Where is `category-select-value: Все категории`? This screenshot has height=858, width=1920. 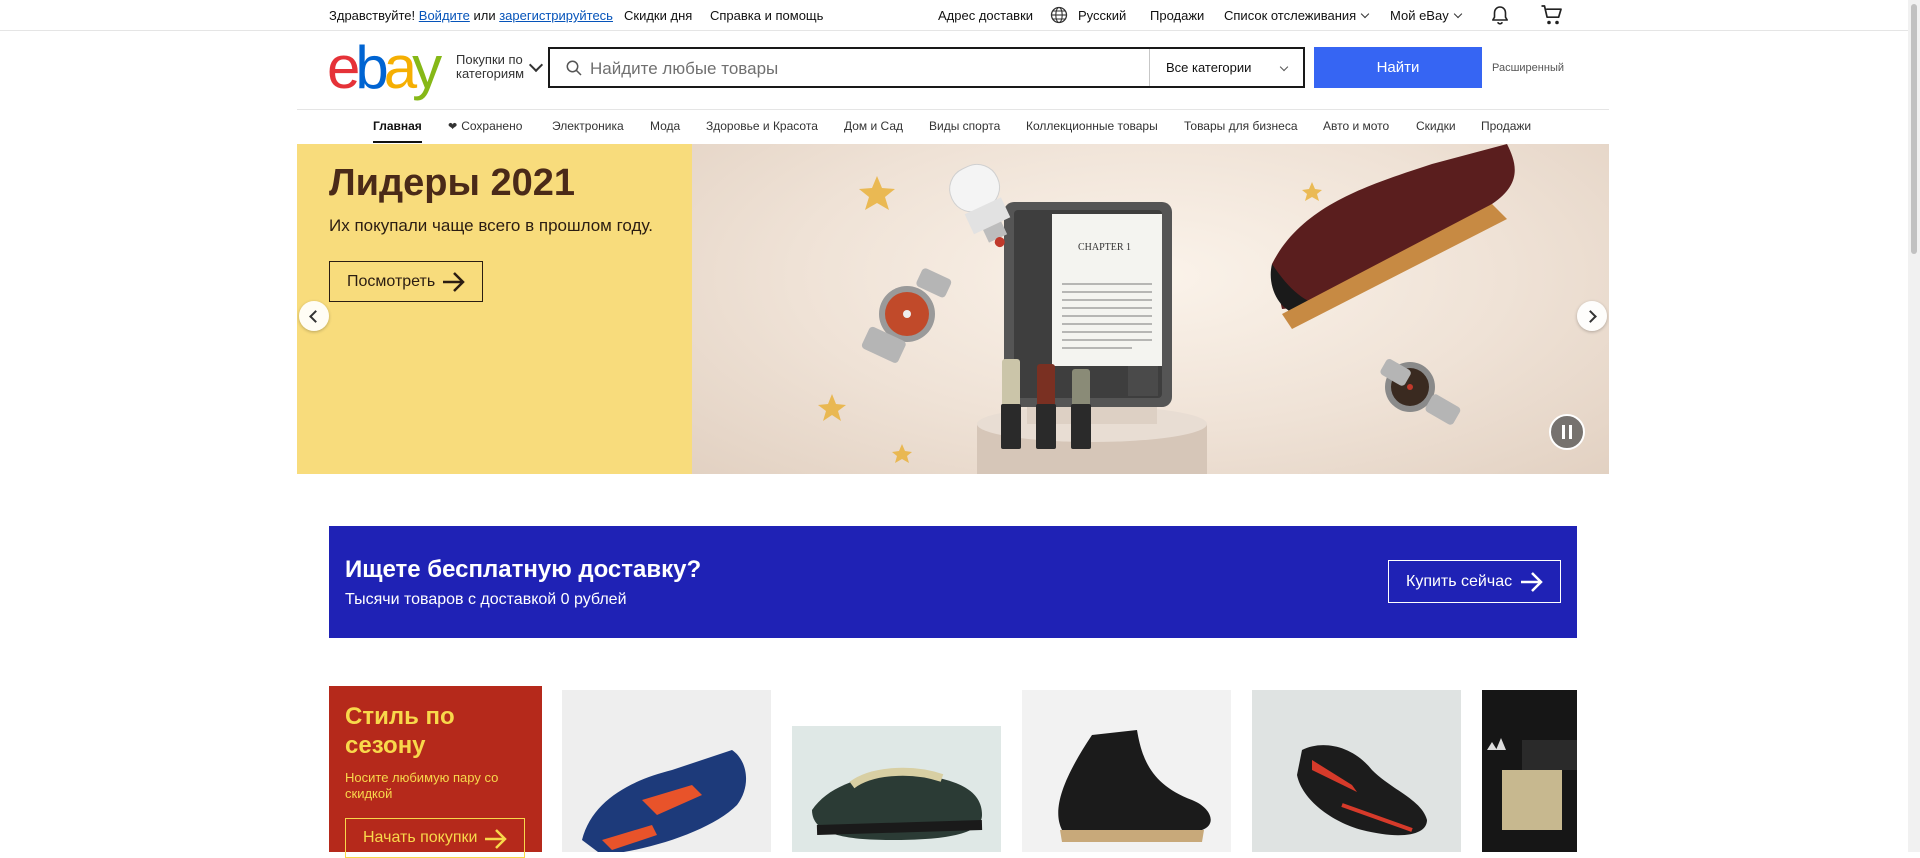 category-select-value: Все категории is located at coordinates (1209, 67).